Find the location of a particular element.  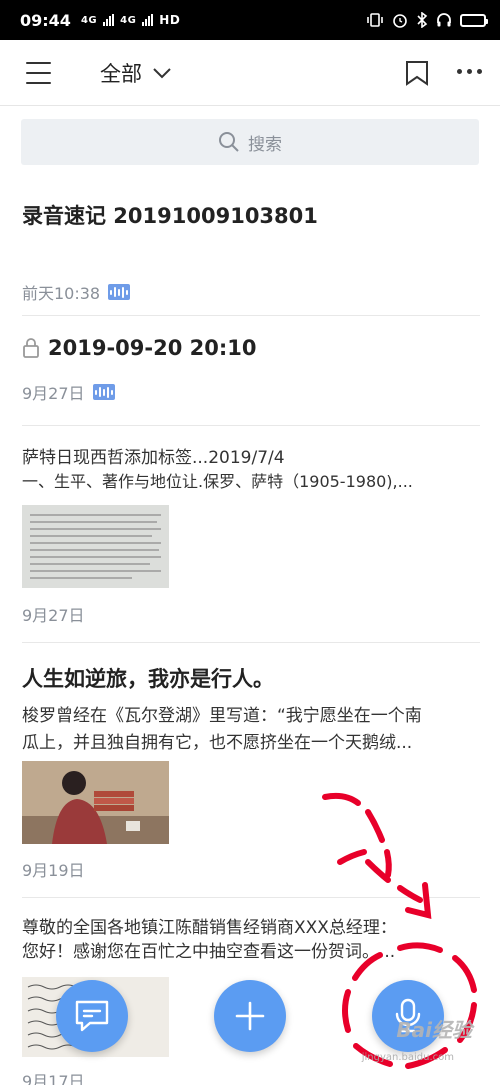

photo-image is located at coordinates (95, 802).